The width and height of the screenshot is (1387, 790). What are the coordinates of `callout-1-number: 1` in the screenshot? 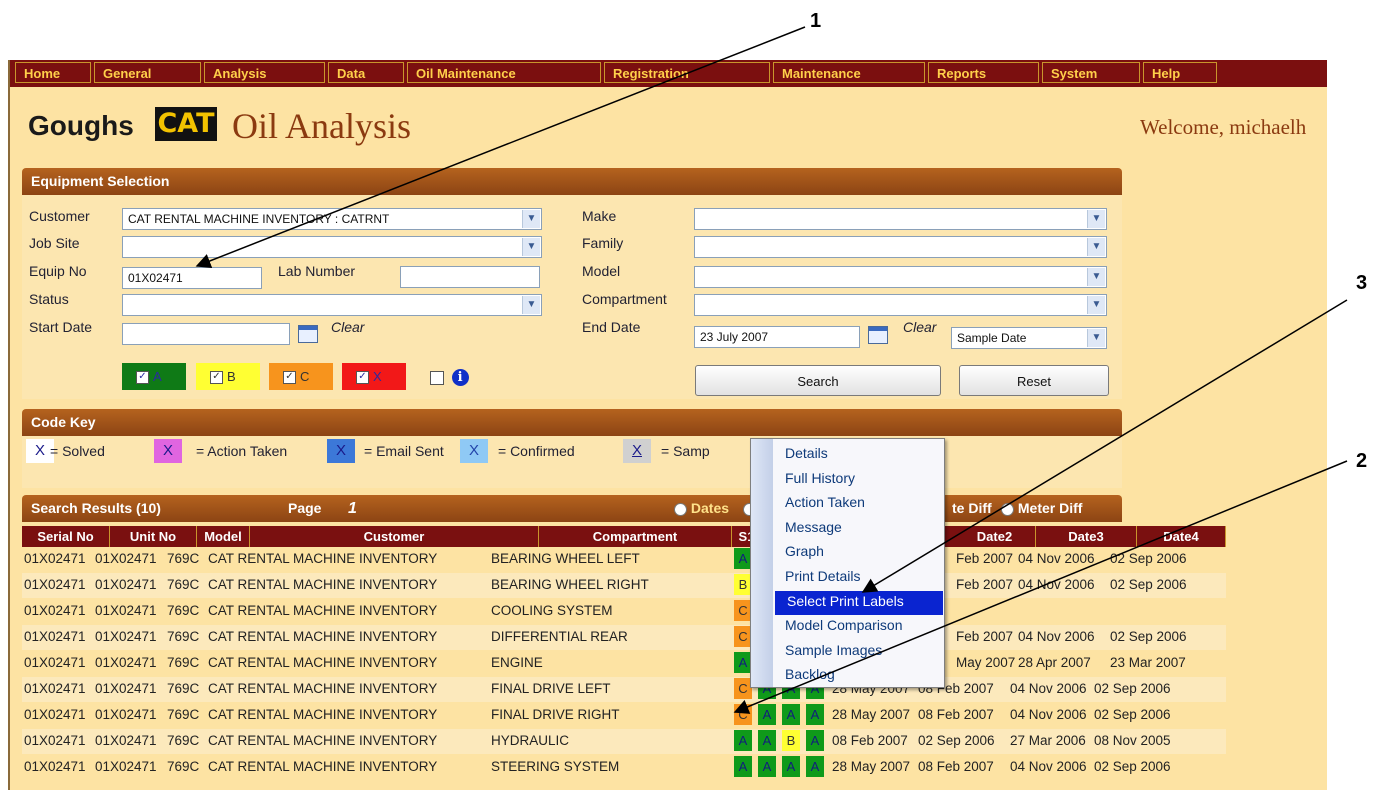 It's located at (816, 21).